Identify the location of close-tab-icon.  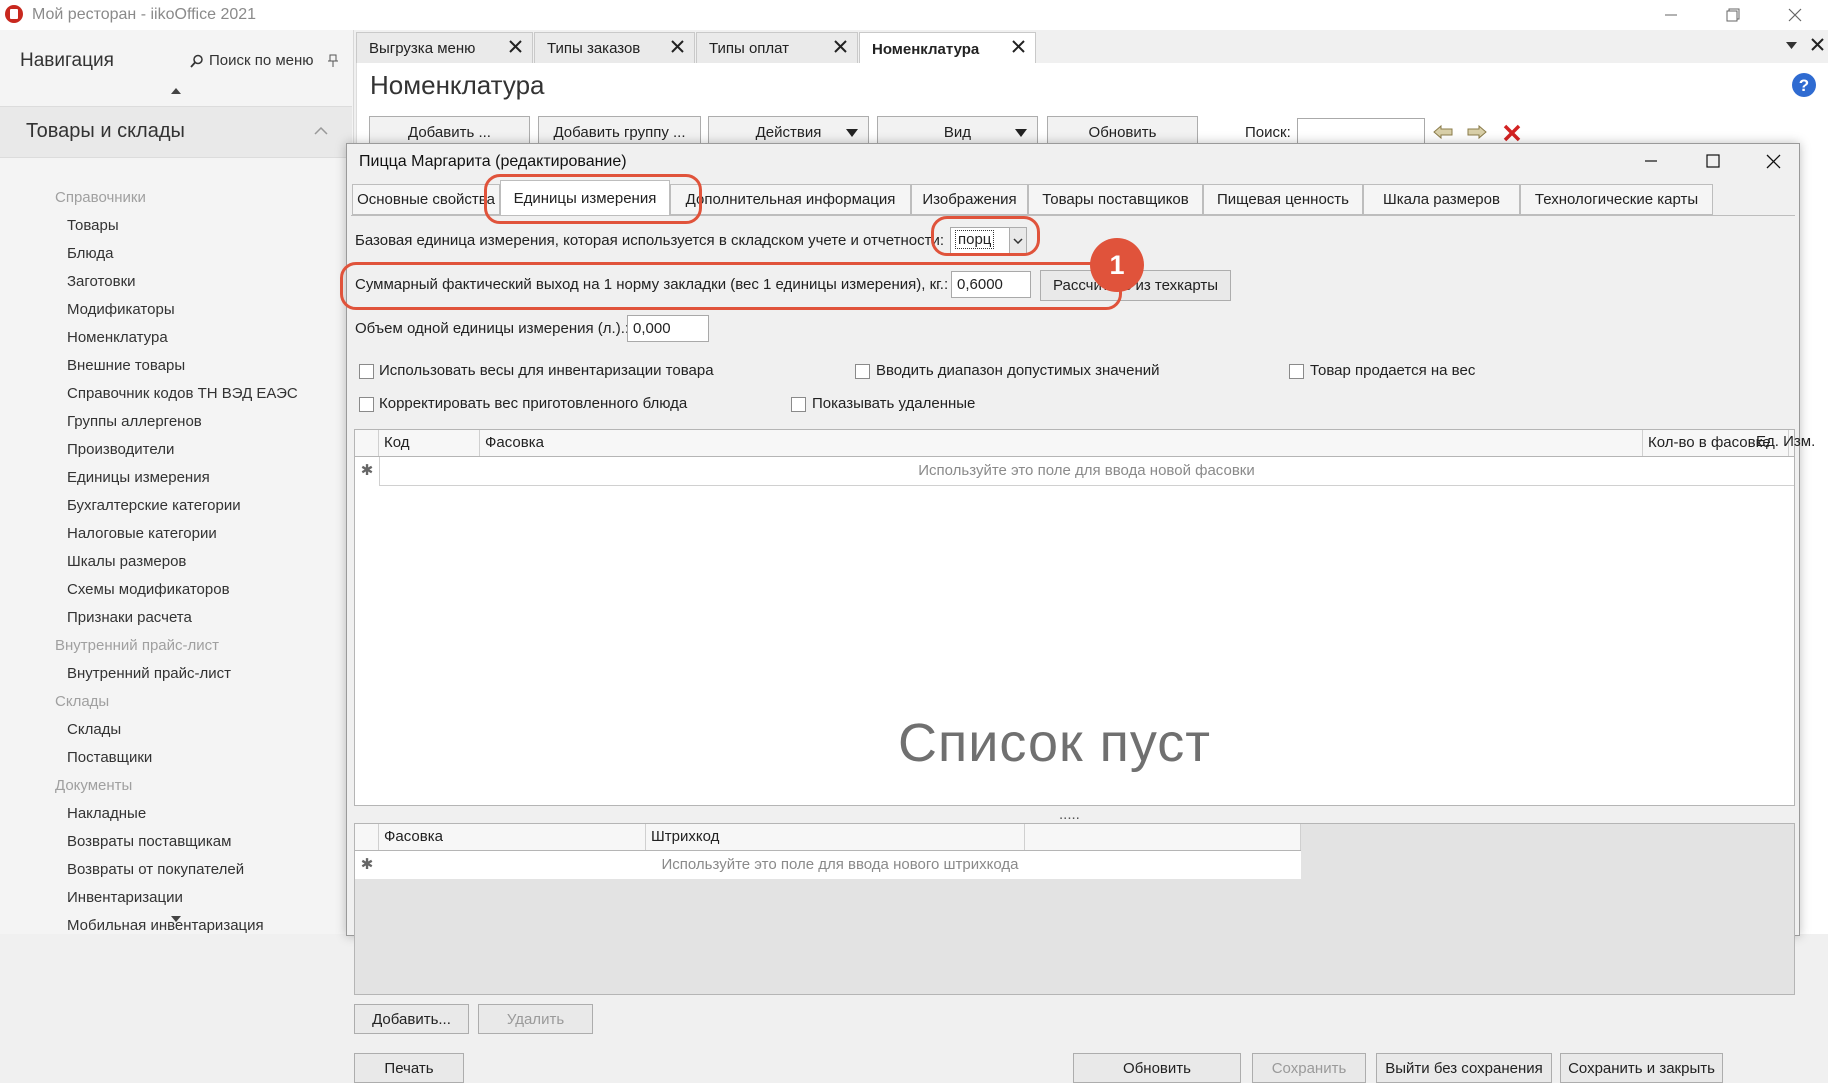
(1817, 44).